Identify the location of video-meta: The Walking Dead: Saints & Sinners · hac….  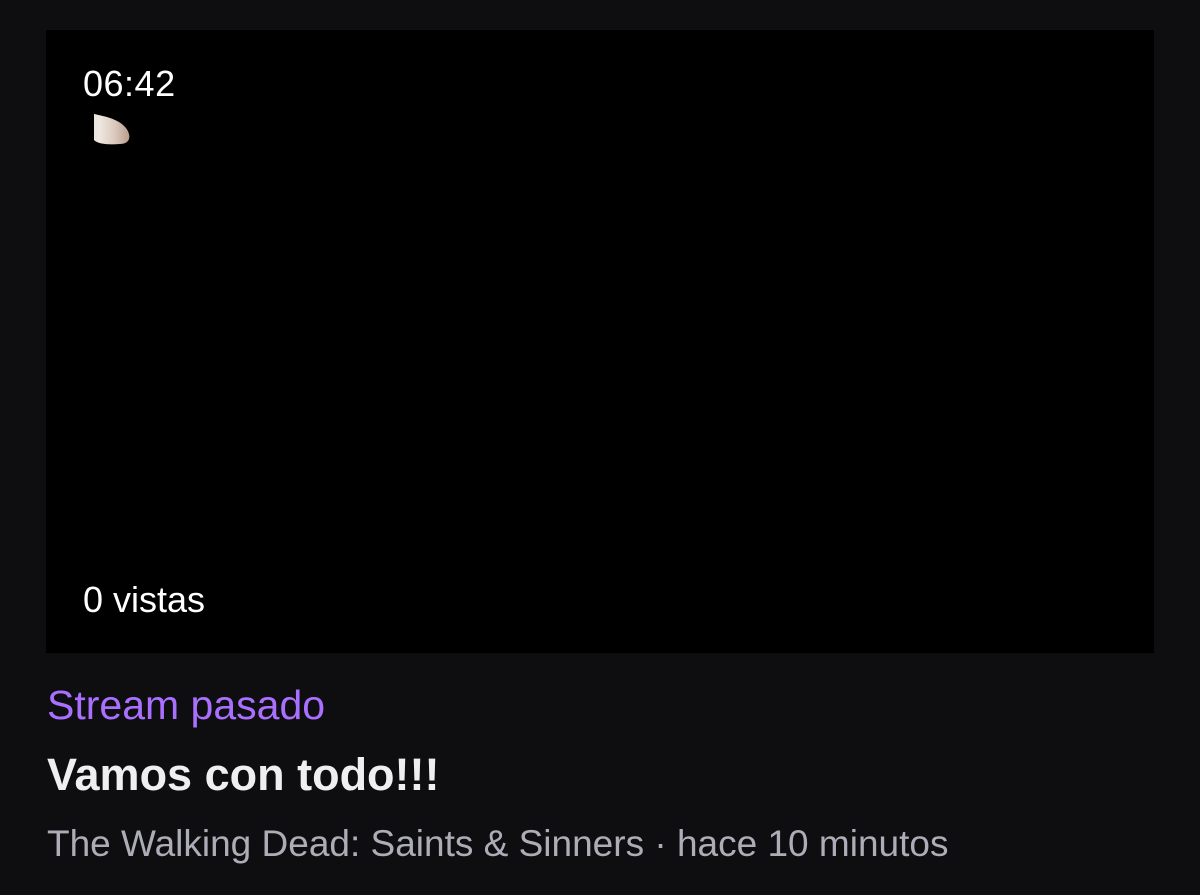
(497, 844).